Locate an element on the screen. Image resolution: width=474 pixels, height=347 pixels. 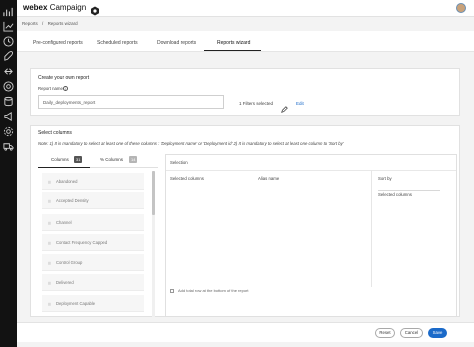
tab-scheduled-reports: Scheduled reports is located at coordinates (117, 43).